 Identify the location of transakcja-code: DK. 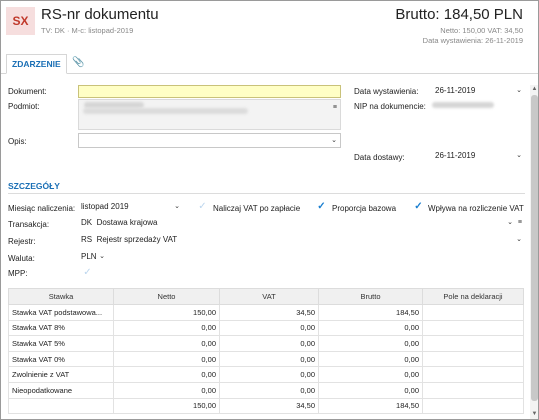
(87, 222).